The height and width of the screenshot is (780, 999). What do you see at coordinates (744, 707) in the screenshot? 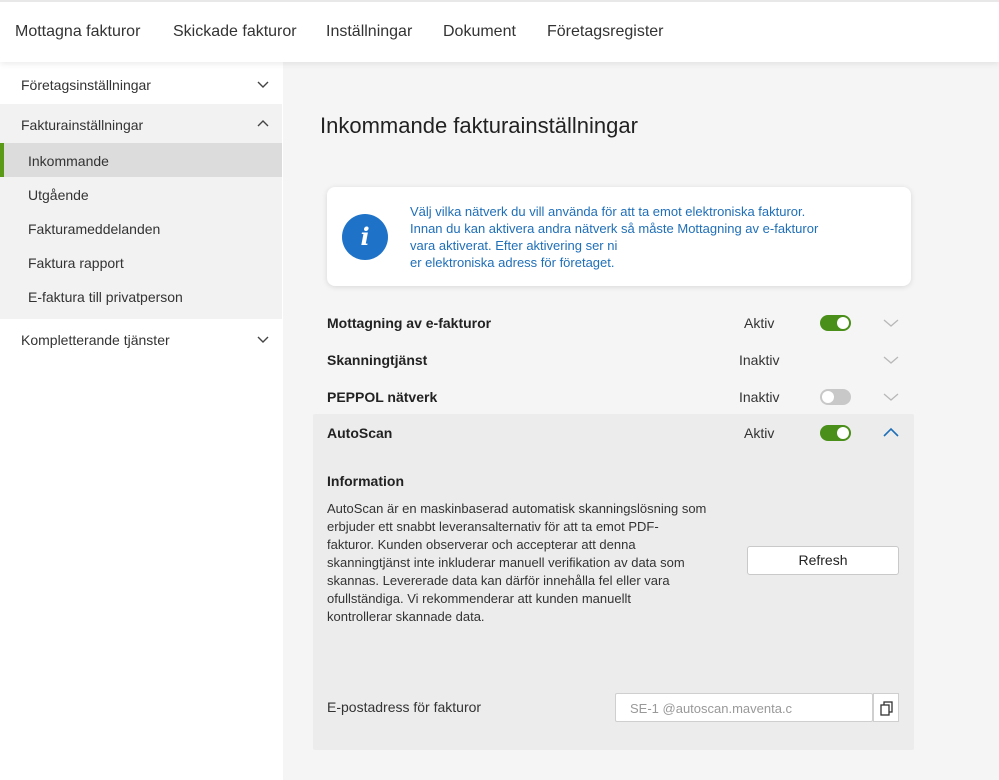
I see `email-field: SE-1 @autoscan.maventa.c` at bounding box center [744, 707].